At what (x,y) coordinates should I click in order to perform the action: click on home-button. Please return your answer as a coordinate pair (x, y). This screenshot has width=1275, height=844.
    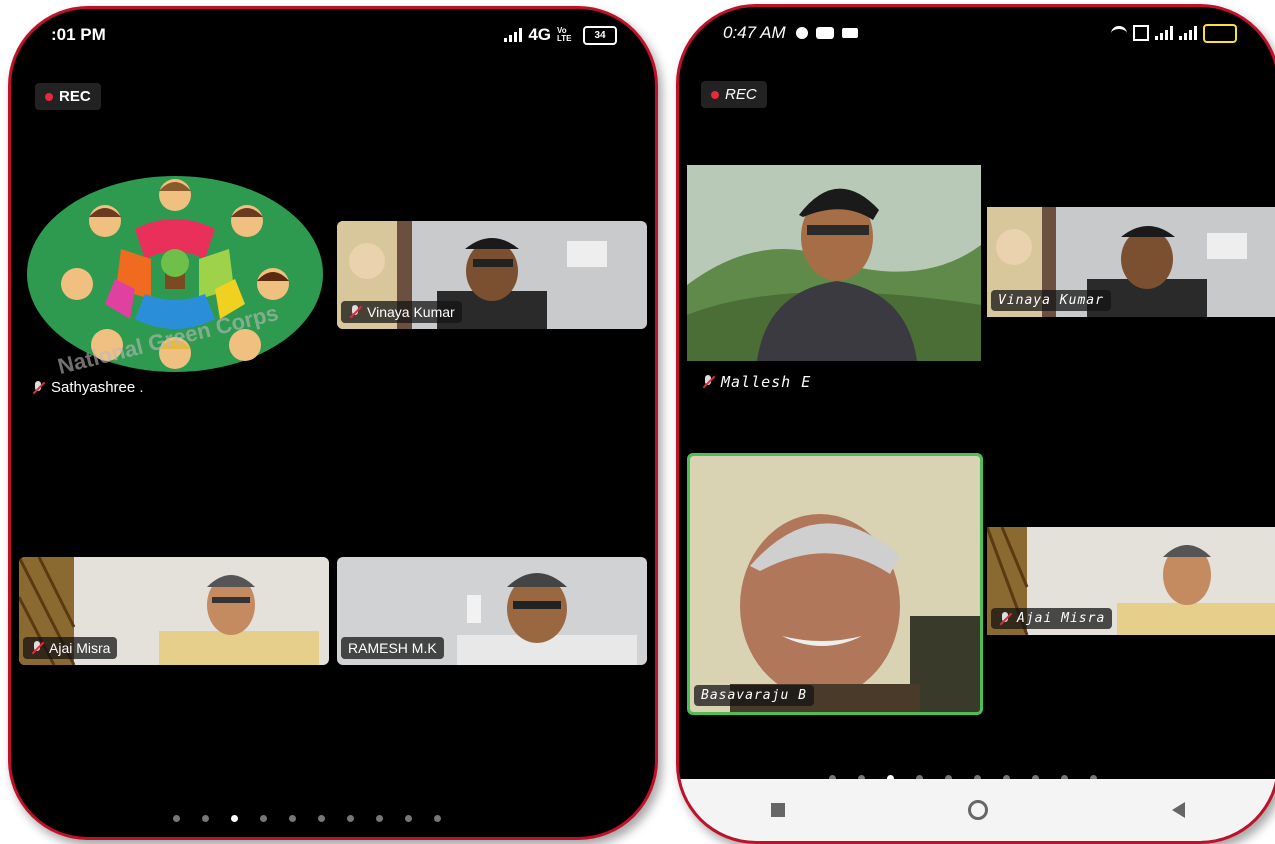
    Looking at the image, I should click on (978, 810).